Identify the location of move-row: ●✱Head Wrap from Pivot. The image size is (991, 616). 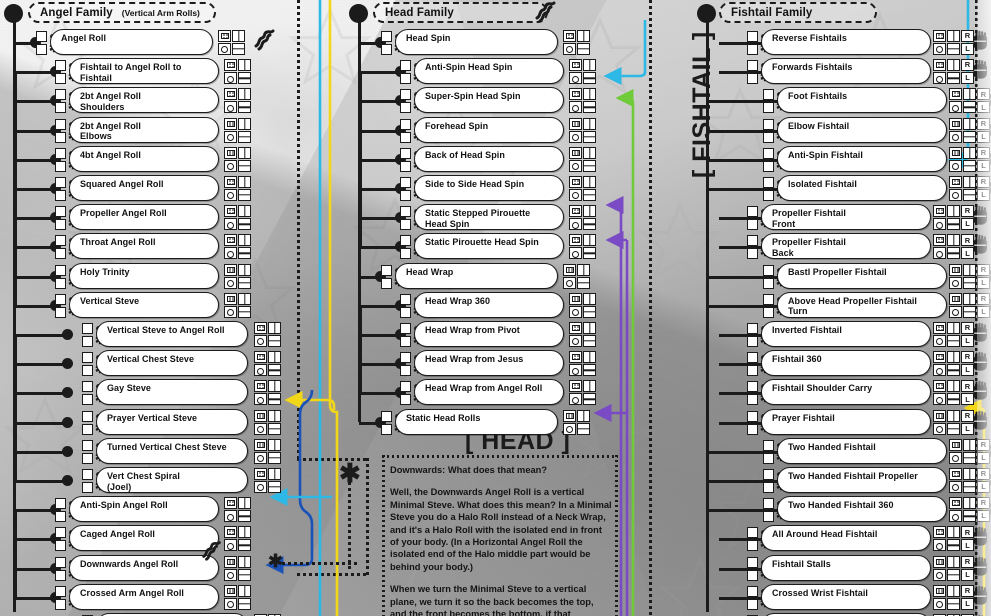
(495, 327).